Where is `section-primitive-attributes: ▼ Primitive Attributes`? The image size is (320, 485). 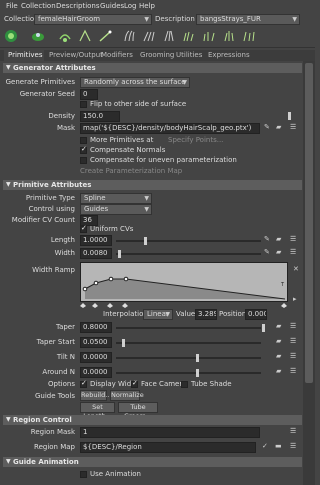 section-primitive-attributes: ▼ Primitive Attributes is located at coordinates (152, 185).